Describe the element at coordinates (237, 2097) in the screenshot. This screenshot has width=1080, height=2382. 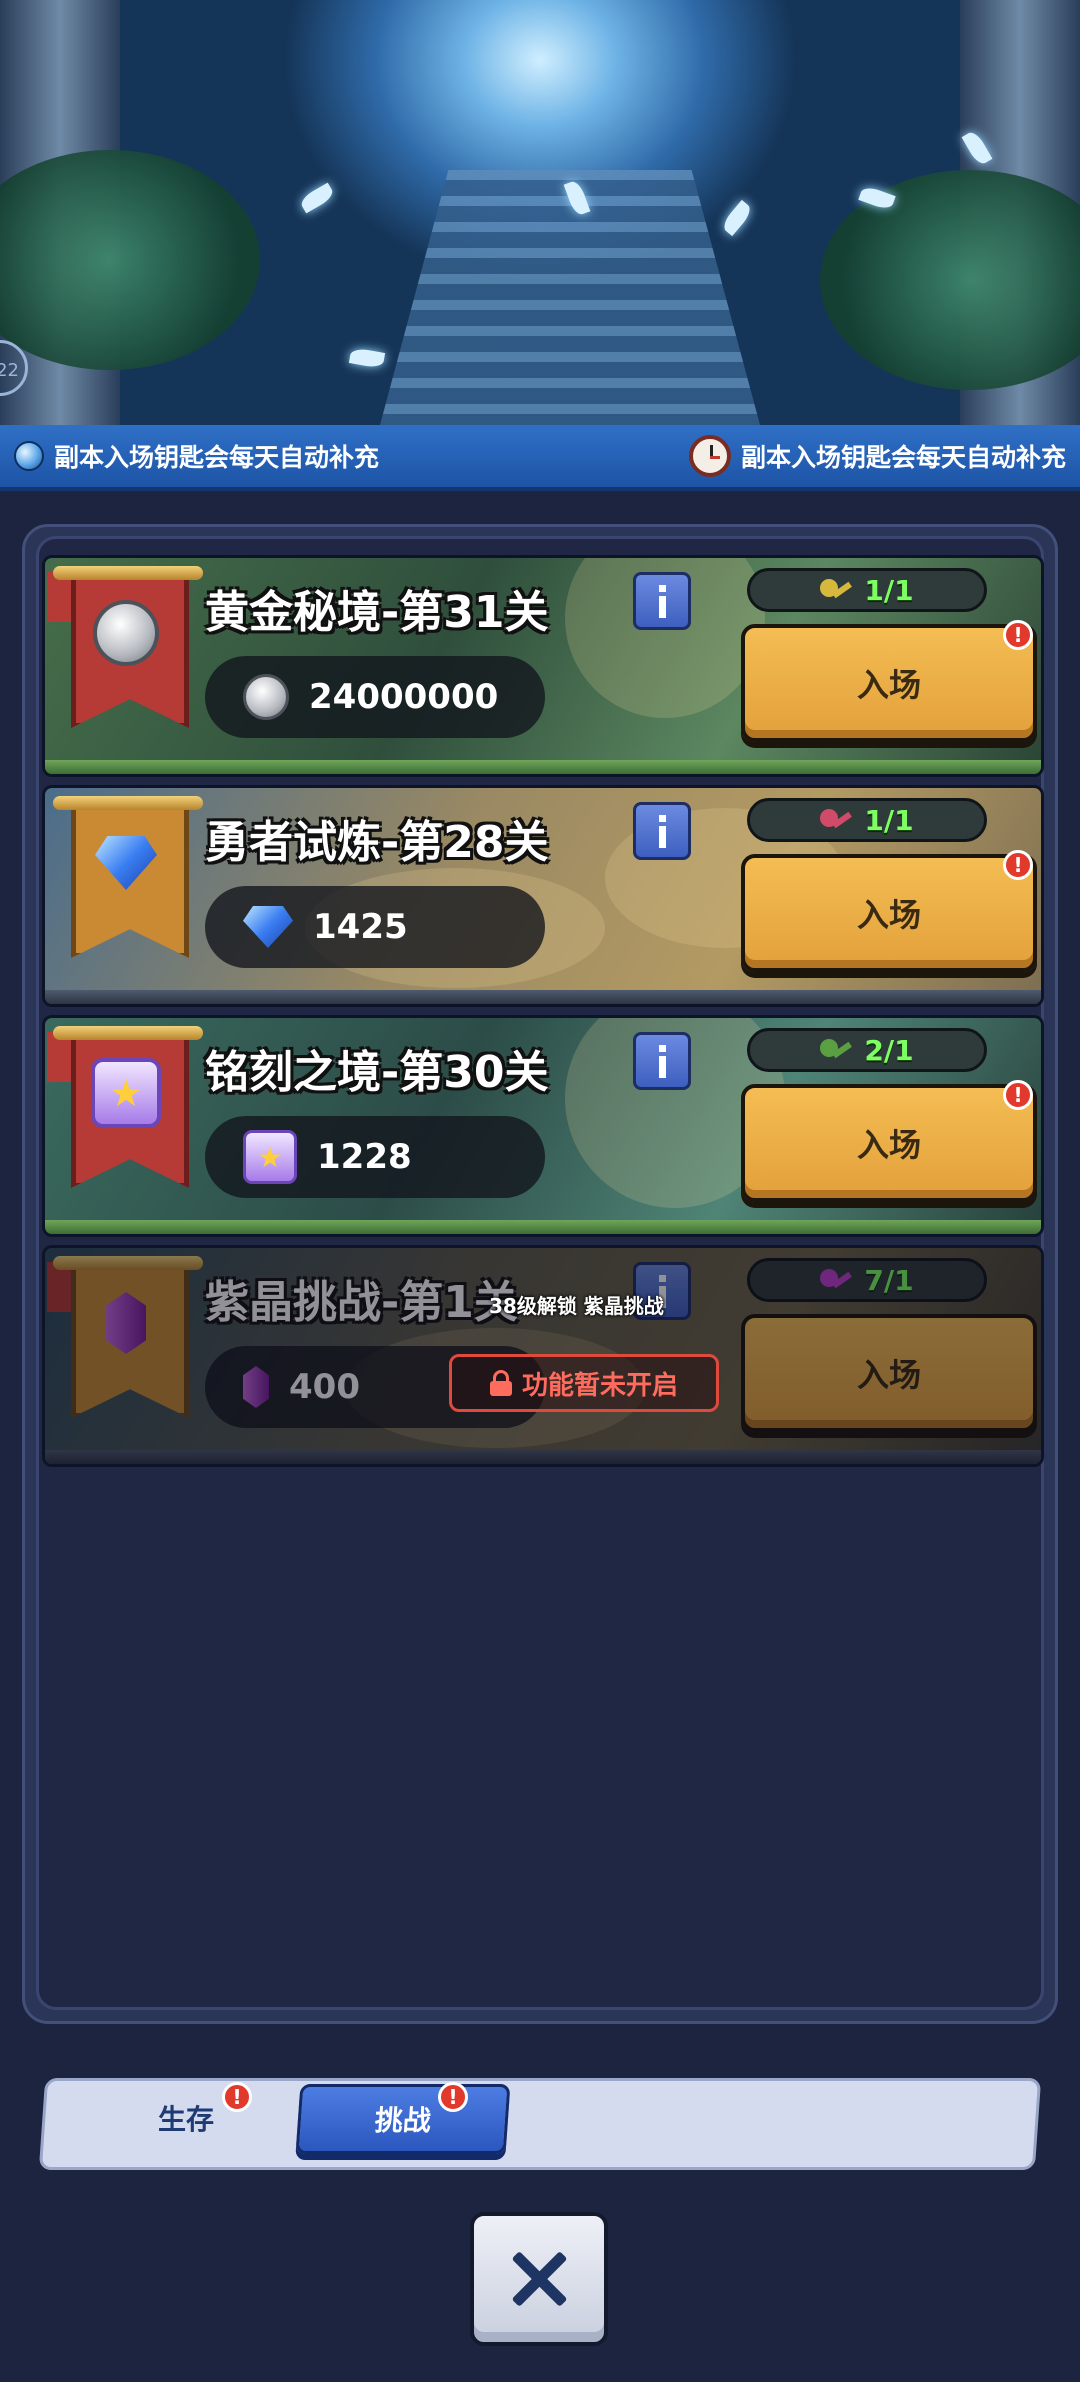
I see `tab-survival-alert-badge: !` at that location.